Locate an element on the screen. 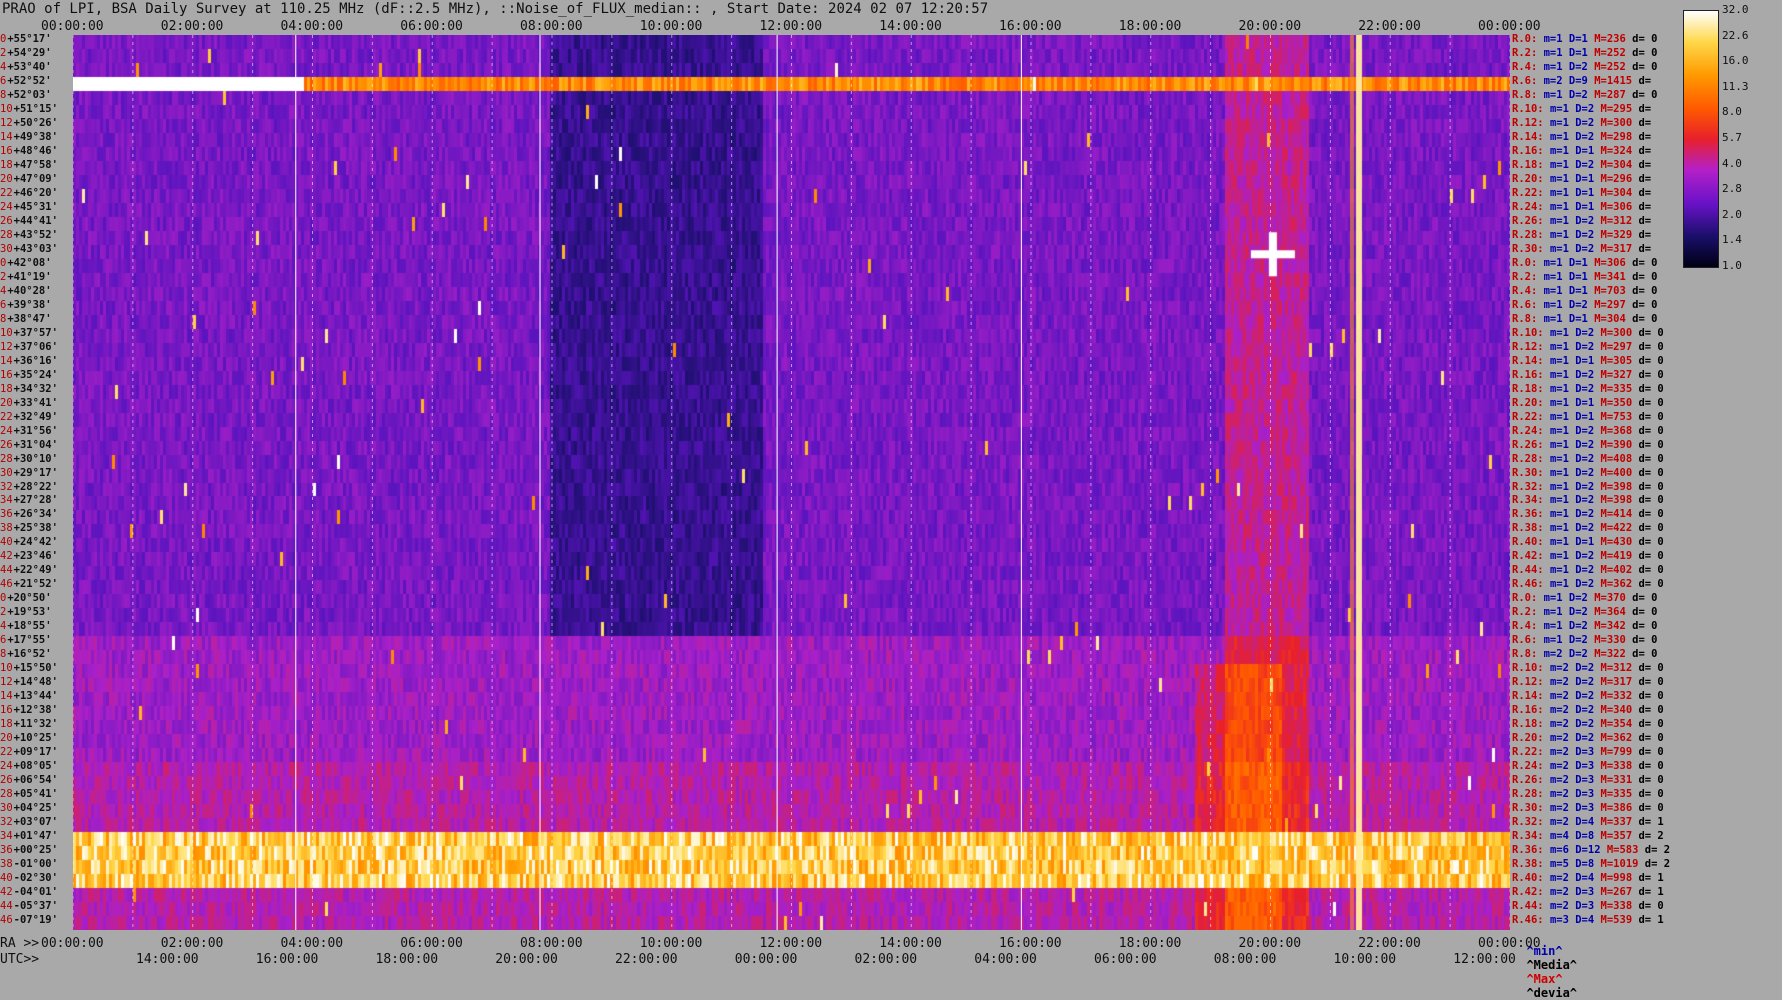 This screenshot has height=1000, width=1782. beam-index: 40 is located at coordinates (6, 878).